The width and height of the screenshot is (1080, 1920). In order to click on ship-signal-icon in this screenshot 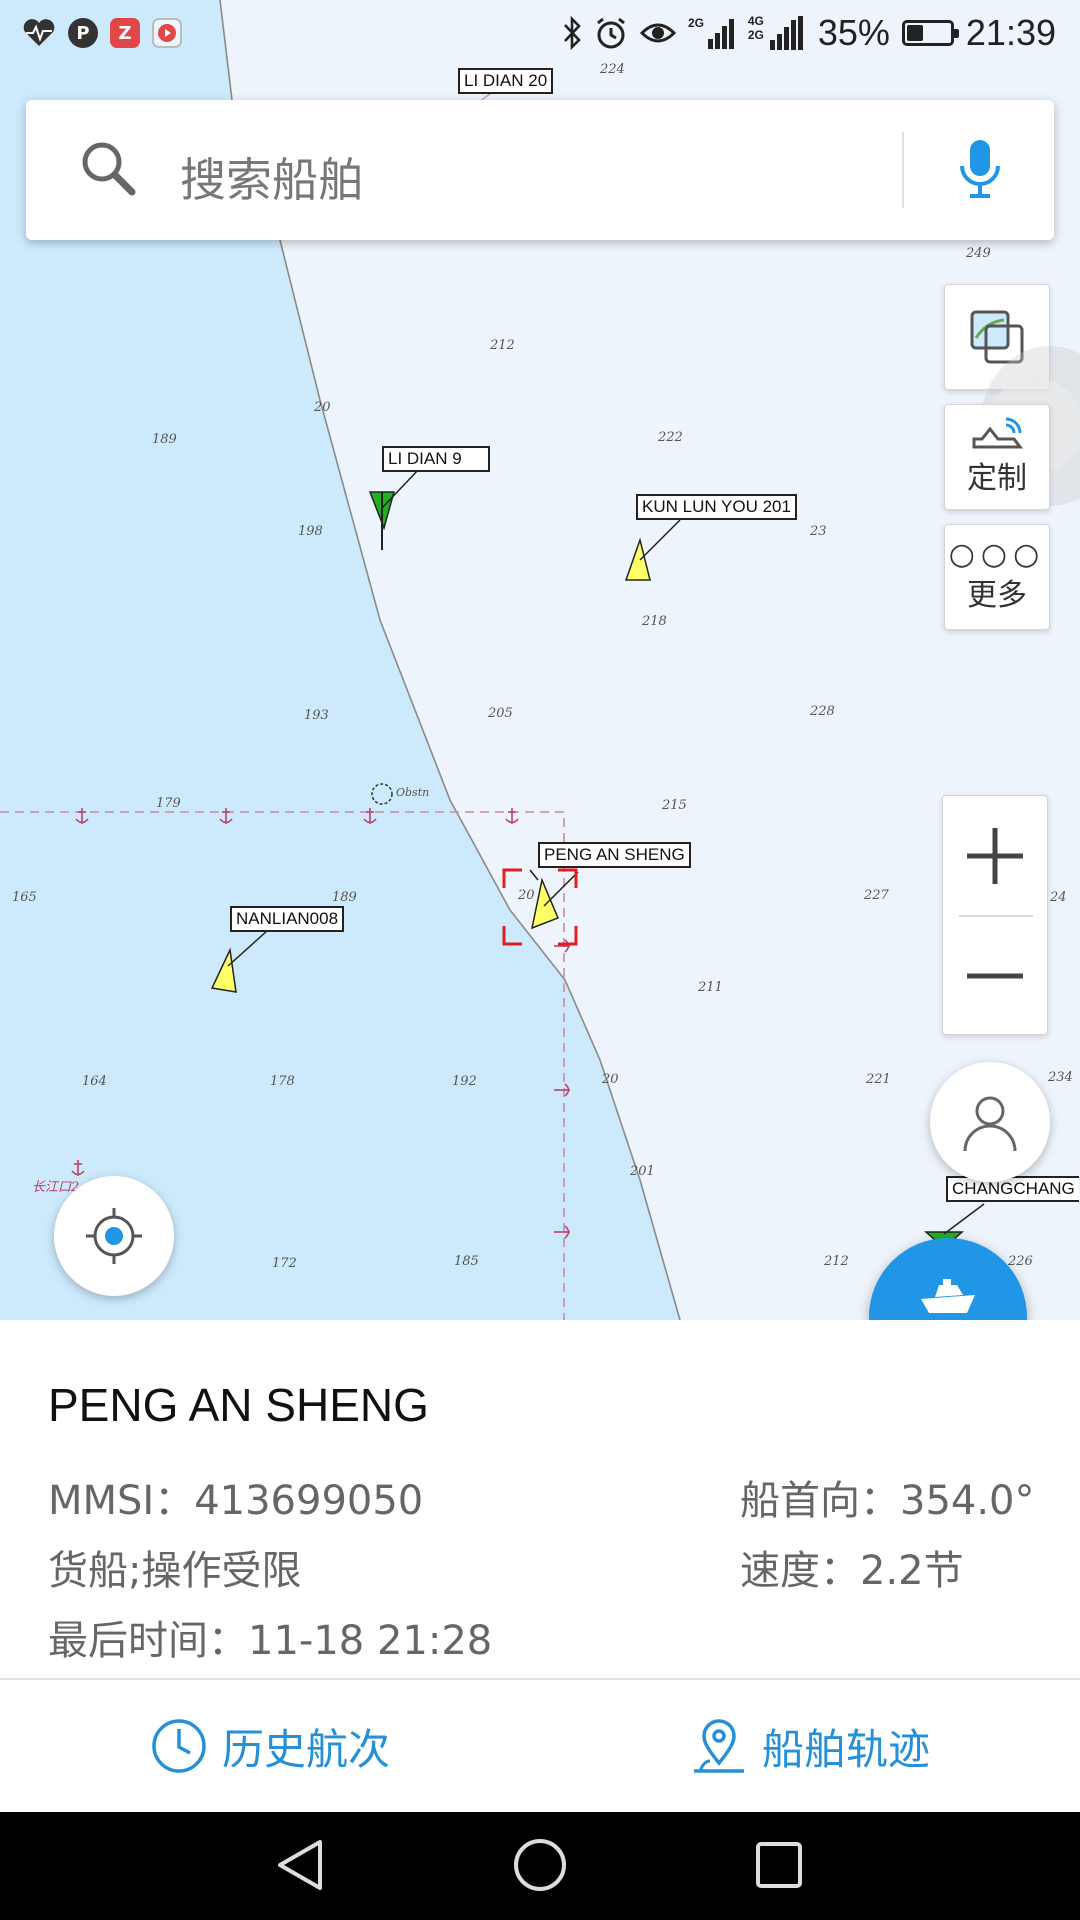, I will do `click(997, 433)`.